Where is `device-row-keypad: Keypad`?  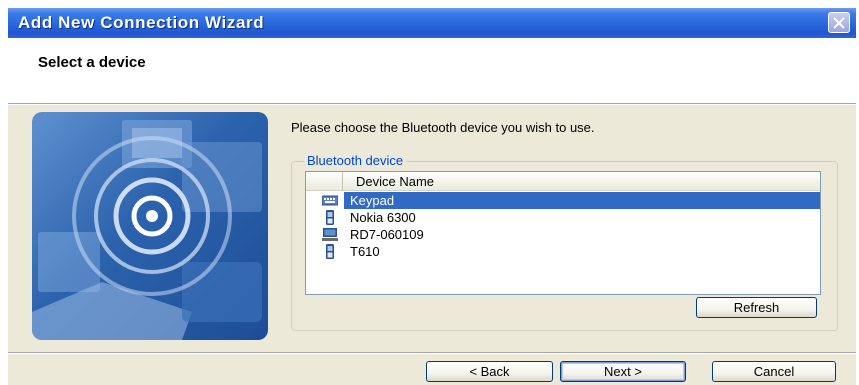
device-row-keypad: Keypad is located at coordinates (563, 200).